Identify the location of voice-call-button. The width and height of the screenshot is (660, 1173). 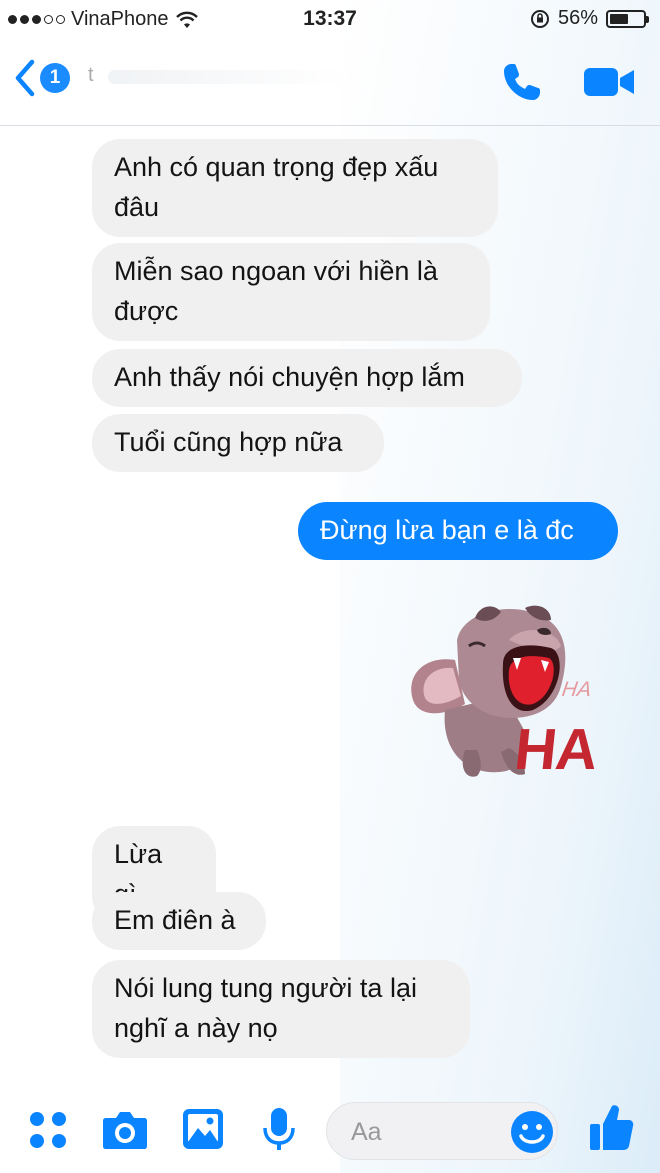
(522, 84).